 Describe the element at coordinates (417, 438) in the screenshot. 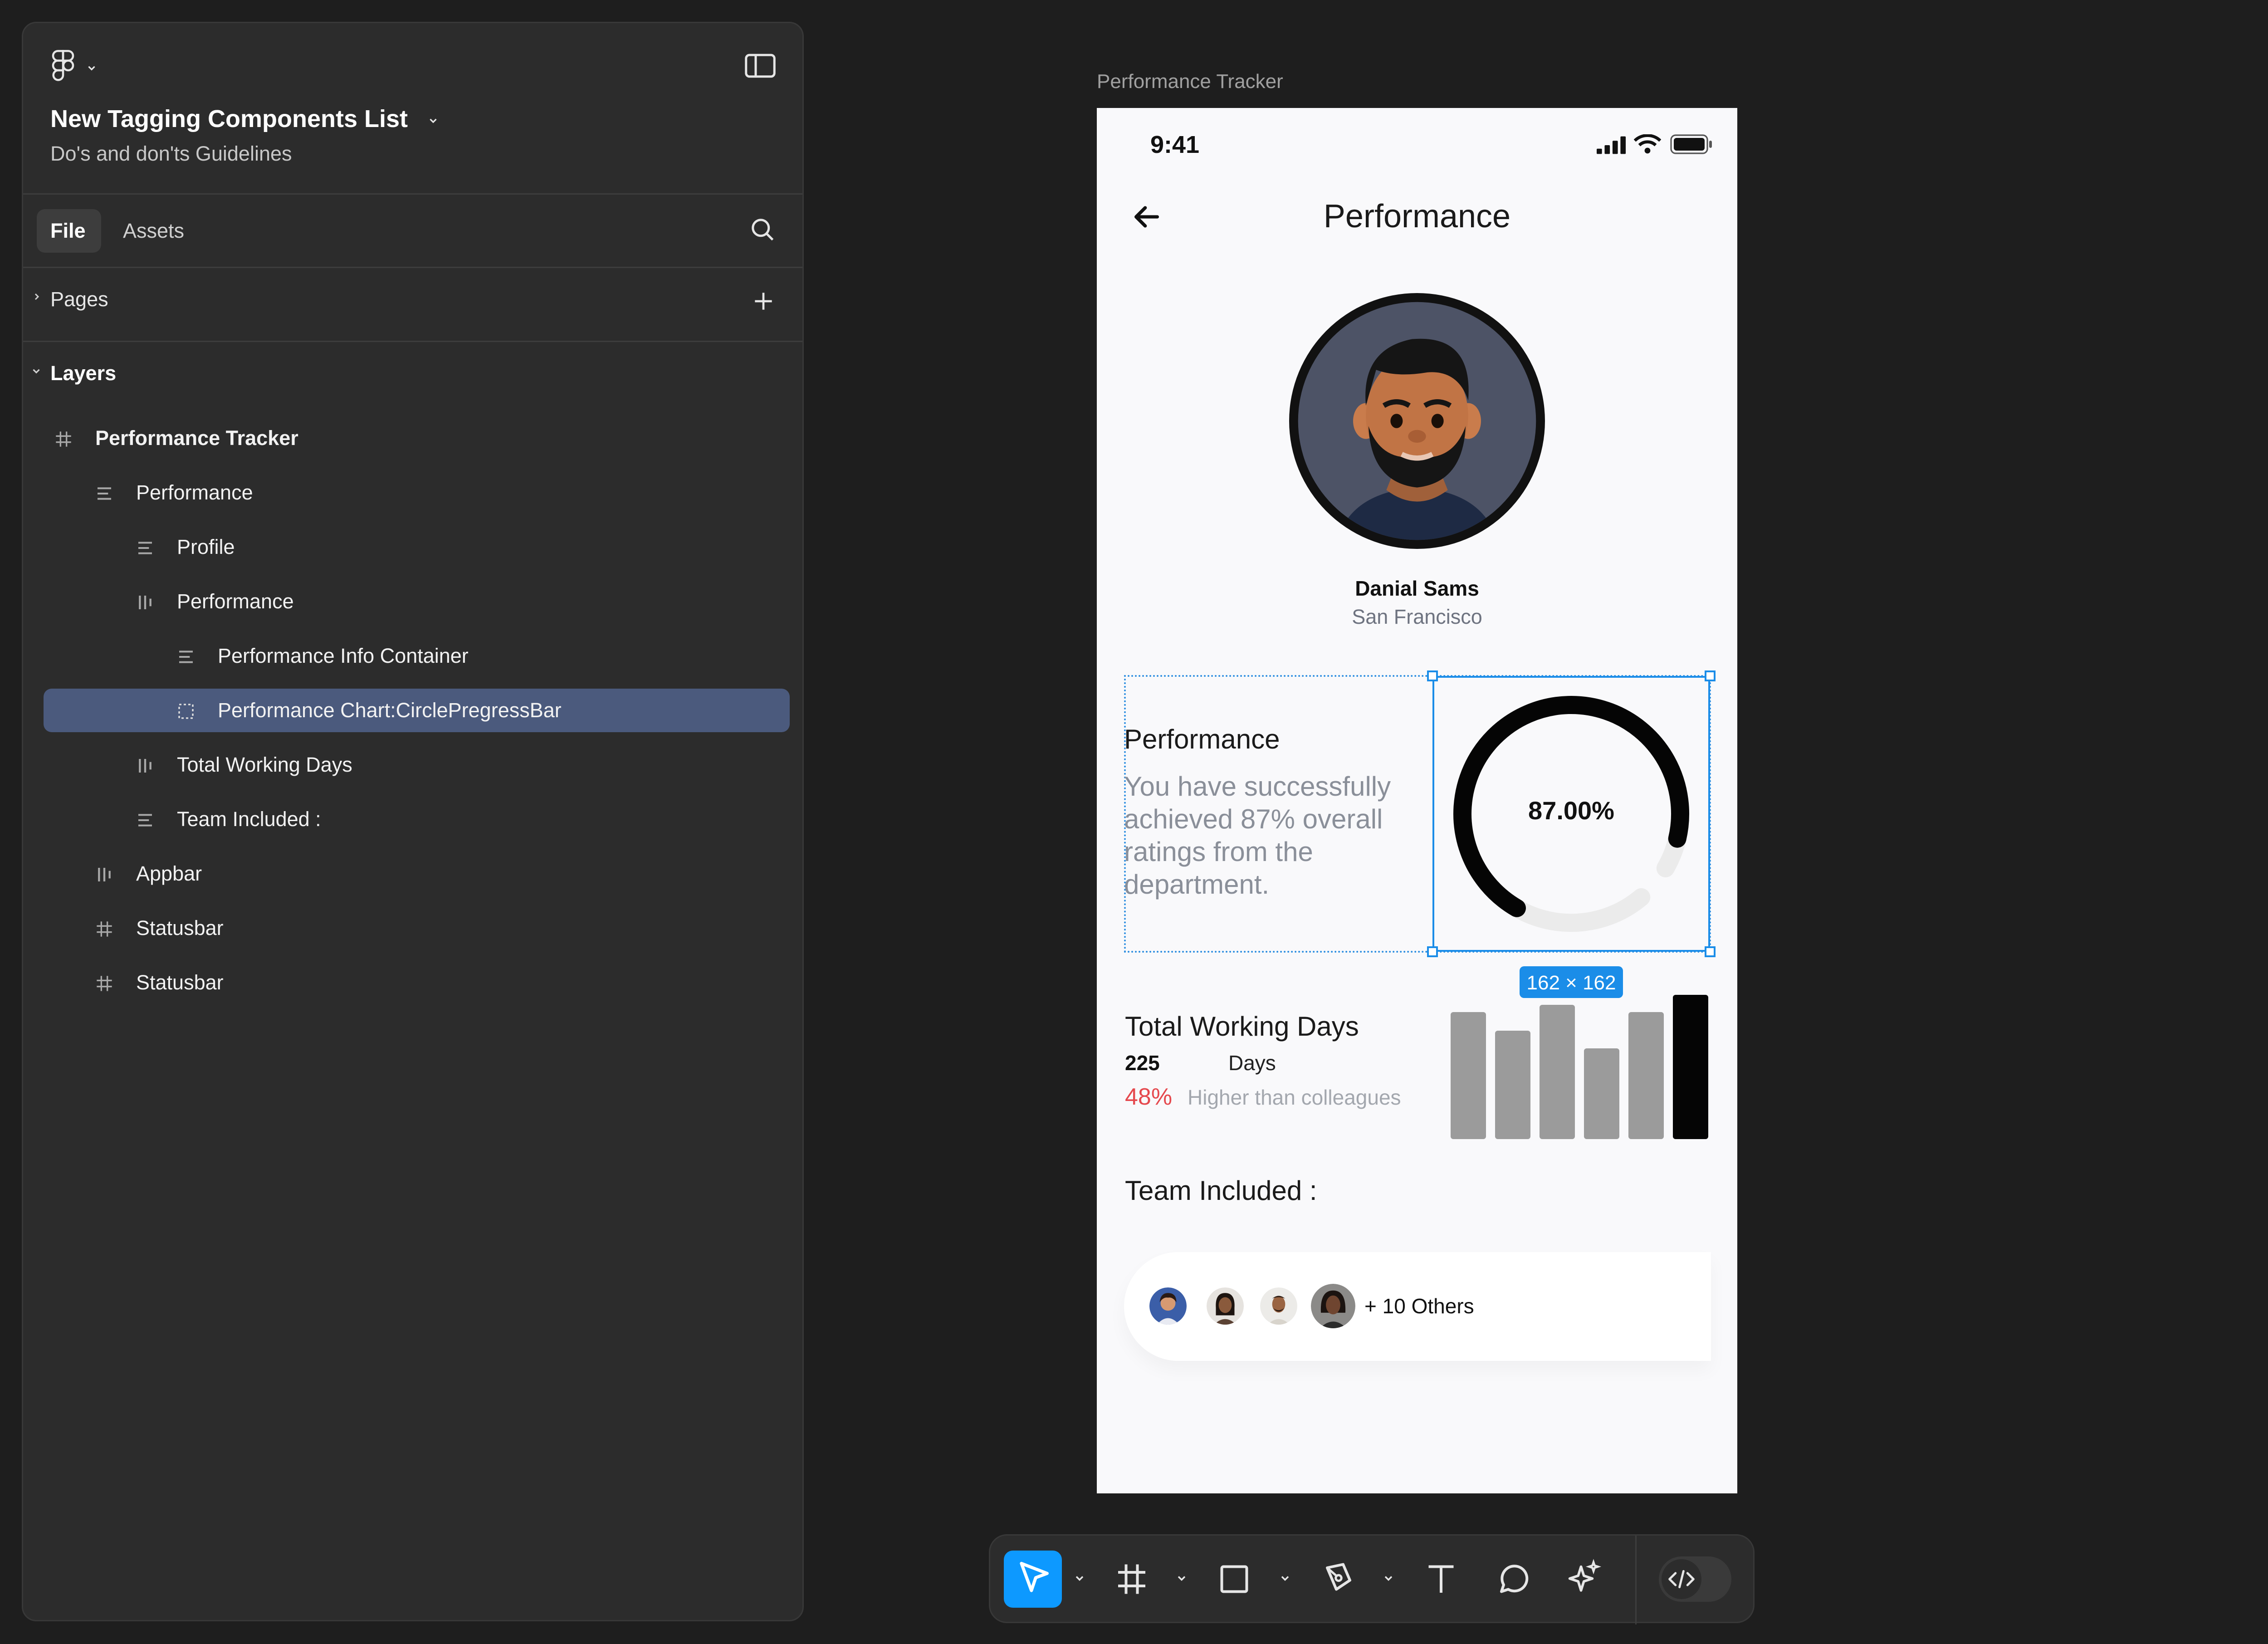

I see `layer-row: Performance Tracker` at that location.